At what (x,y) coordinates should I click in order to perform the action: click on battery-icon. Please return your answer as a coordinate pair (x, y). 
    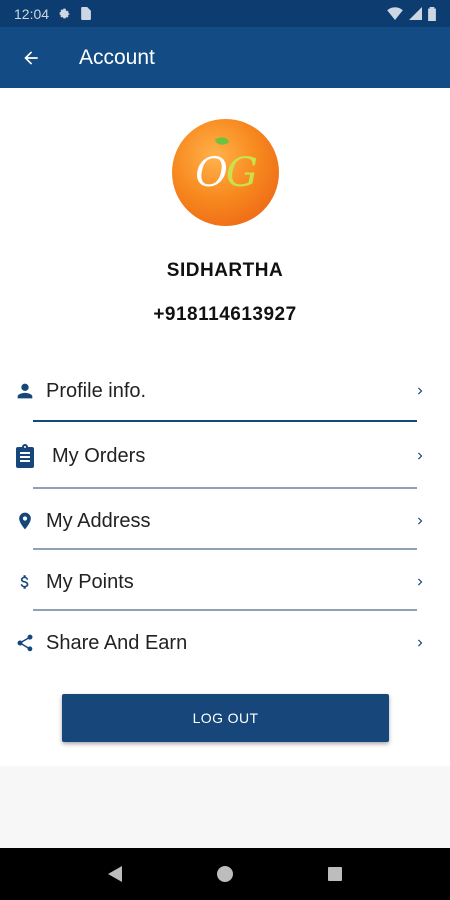
    Looking at the image, I should click on (432, 13).